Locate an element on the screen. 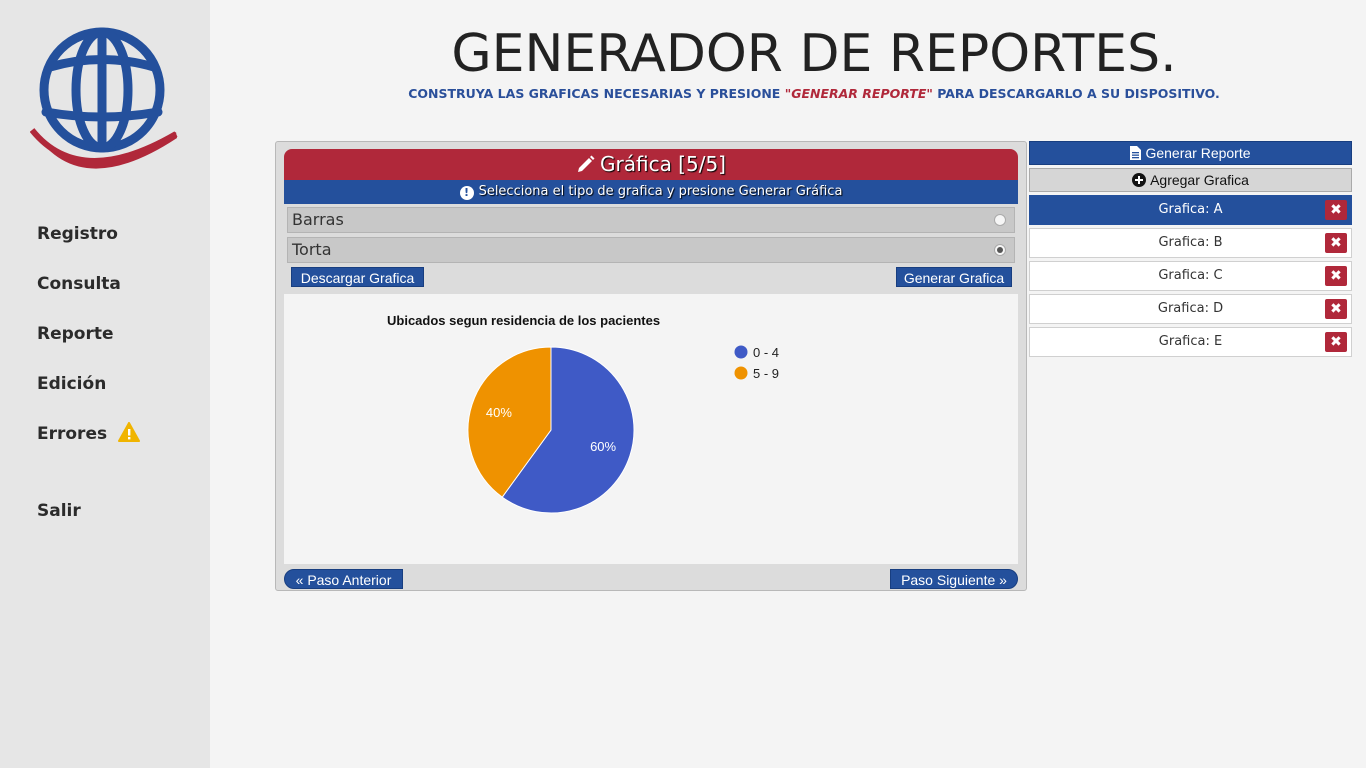 The image size is (1366, 768). subtitle-text-end: PARA DESCARGARLO A SU DISPOSITIVO. is located at coordinates (1076, 93).